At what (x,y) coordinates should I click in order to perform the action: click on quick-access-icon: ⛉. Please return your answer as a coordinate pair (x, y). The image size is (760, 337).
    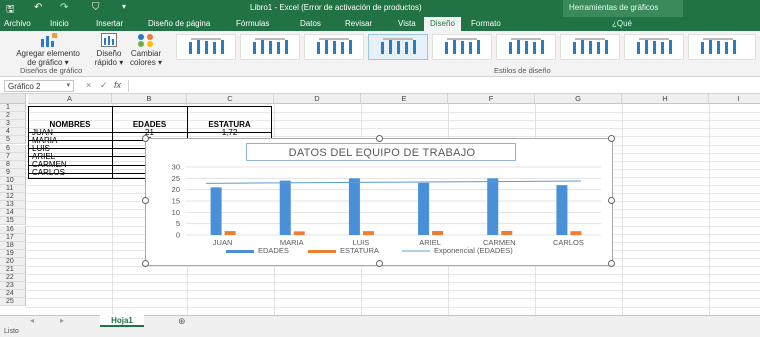
    Looking at the image, I should click on (96, 7).